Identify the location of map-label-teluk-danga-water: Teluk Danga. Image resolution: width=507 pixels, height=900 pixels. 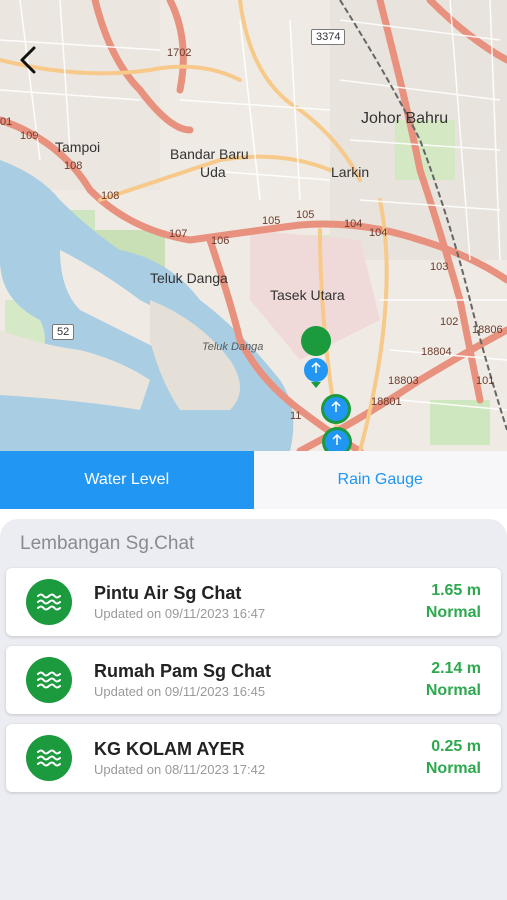
(233, 347).